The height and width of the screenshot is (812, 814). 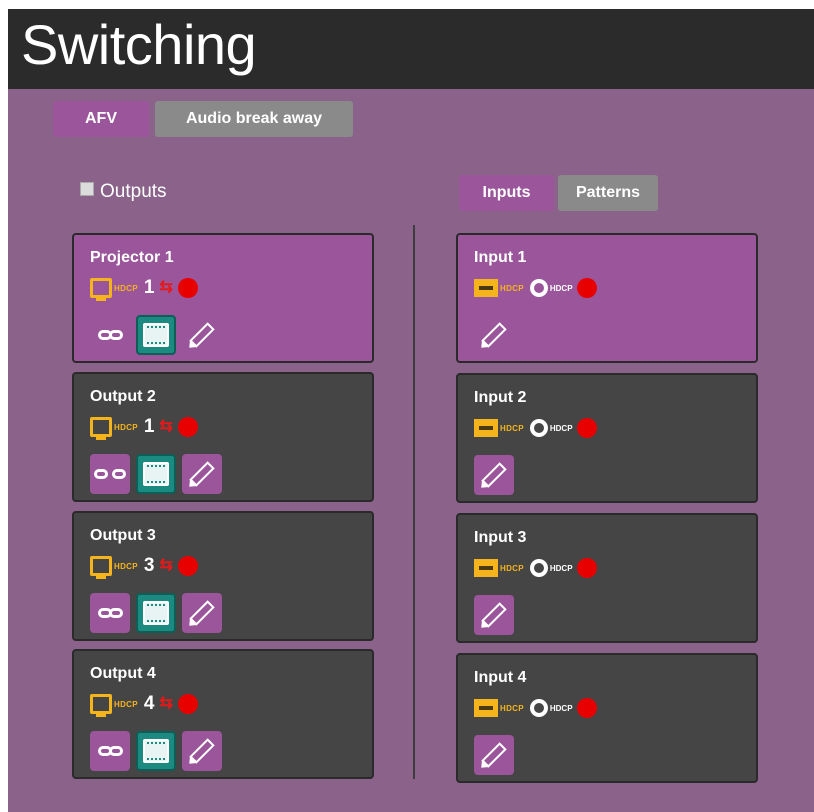 I want to click on page-title: Switching, so click(x=139, y=44).